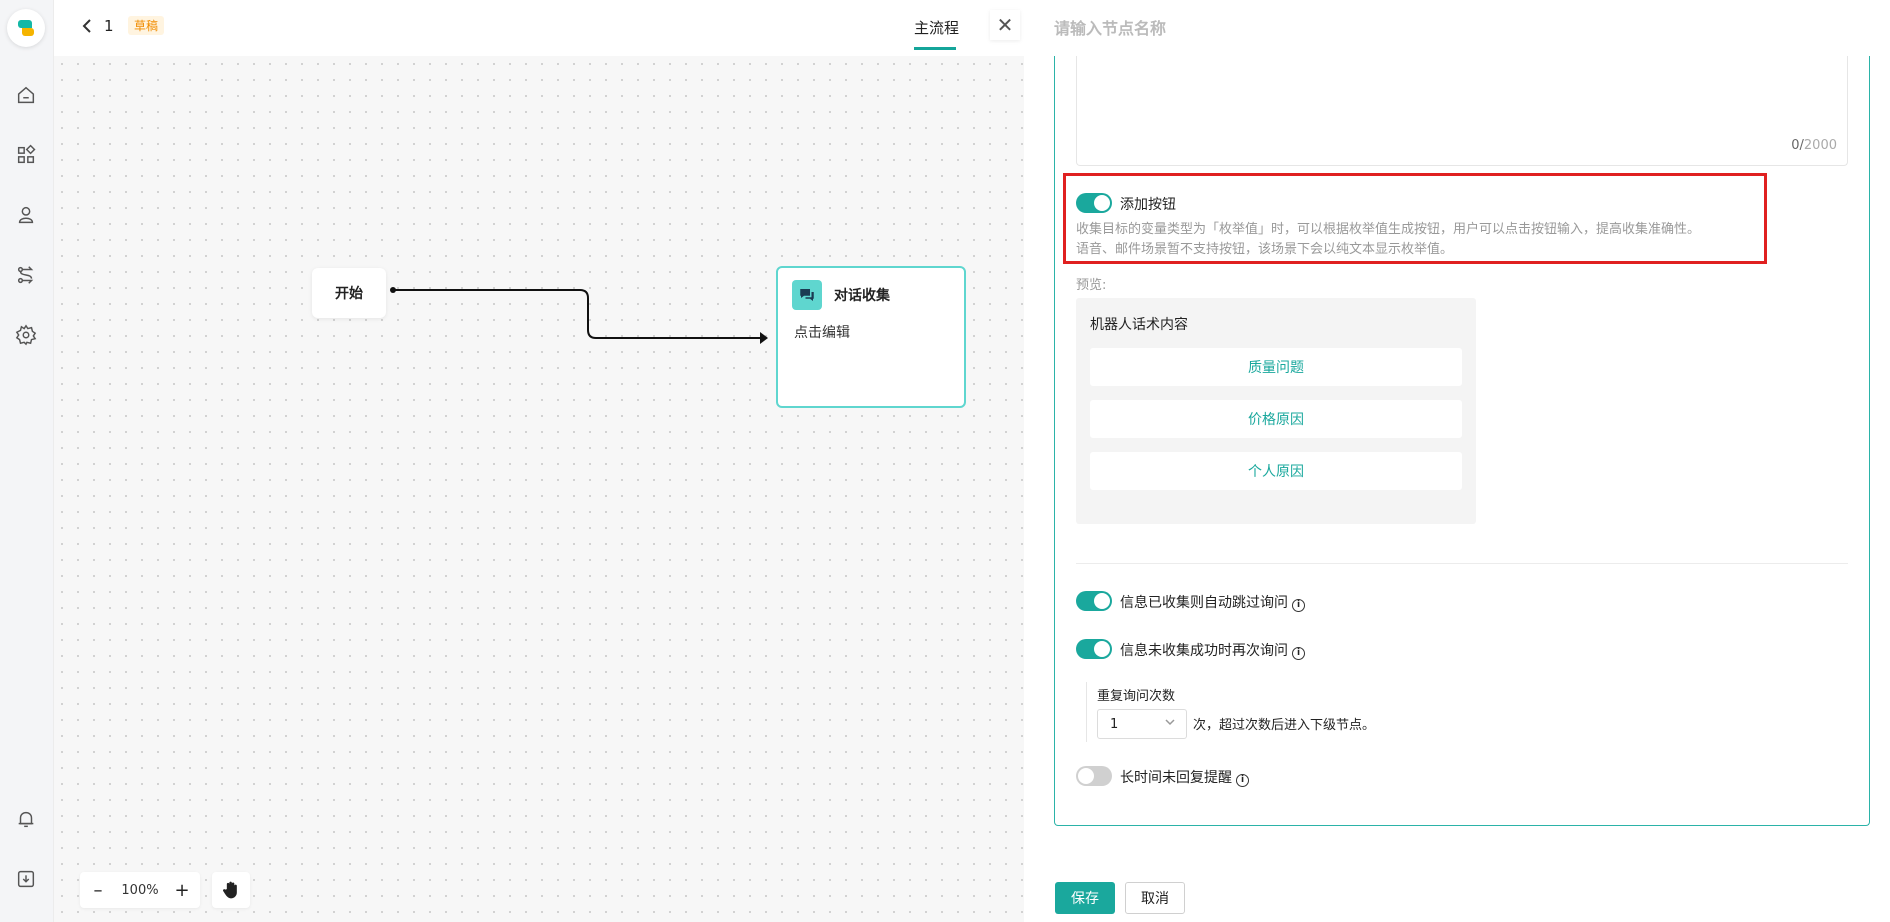 Image resolution: width=1890 pixels, height=922 pixels. Describe the element at coordinates (871, 337) in the screenshot. I see `dialog-collect-node: 对话收集 点击编辑` at that location.